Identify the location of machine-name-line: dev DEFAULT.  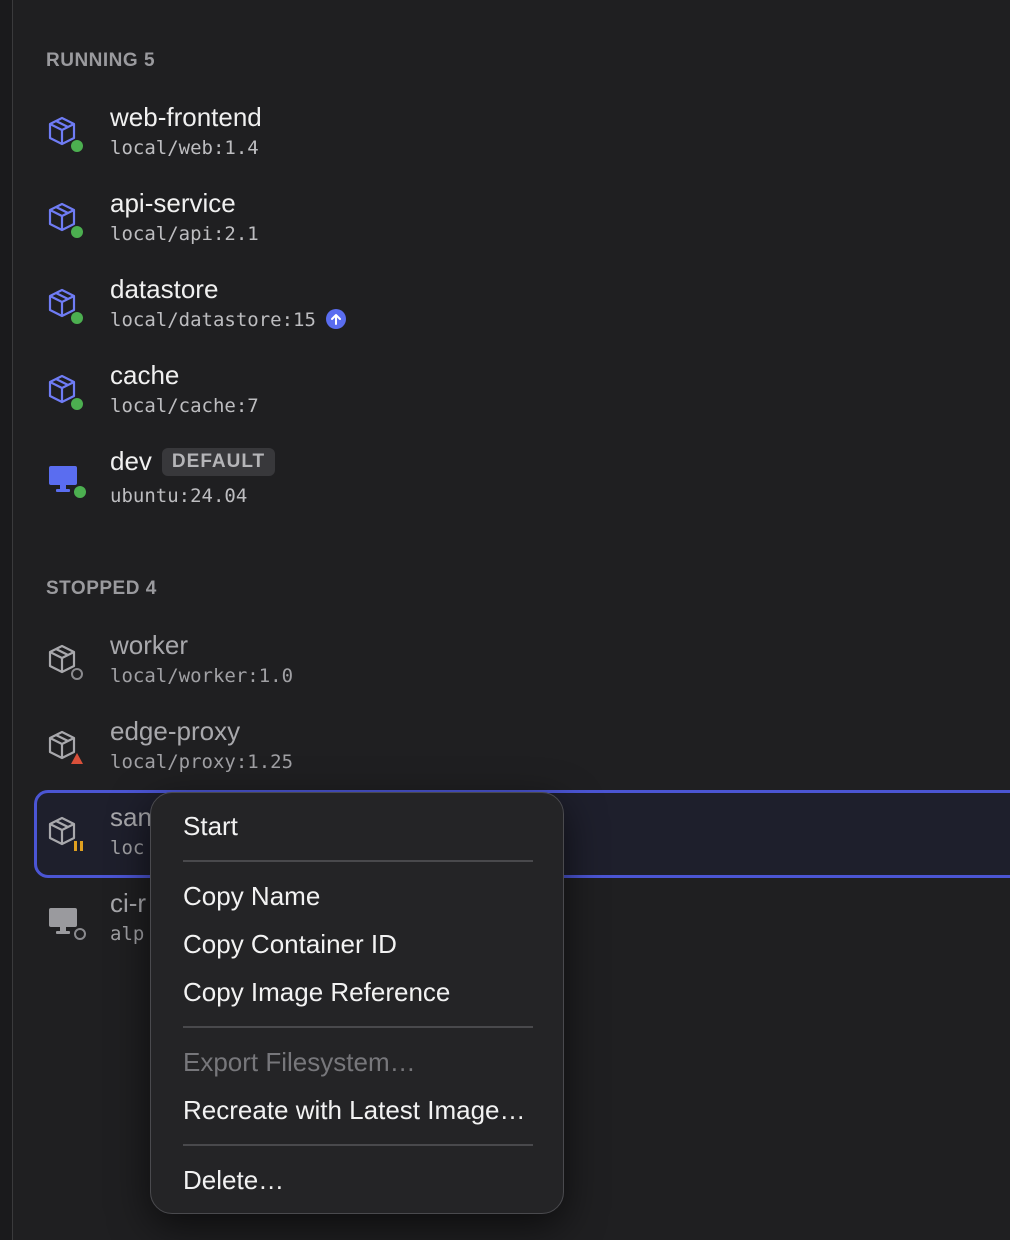
(193, 461).